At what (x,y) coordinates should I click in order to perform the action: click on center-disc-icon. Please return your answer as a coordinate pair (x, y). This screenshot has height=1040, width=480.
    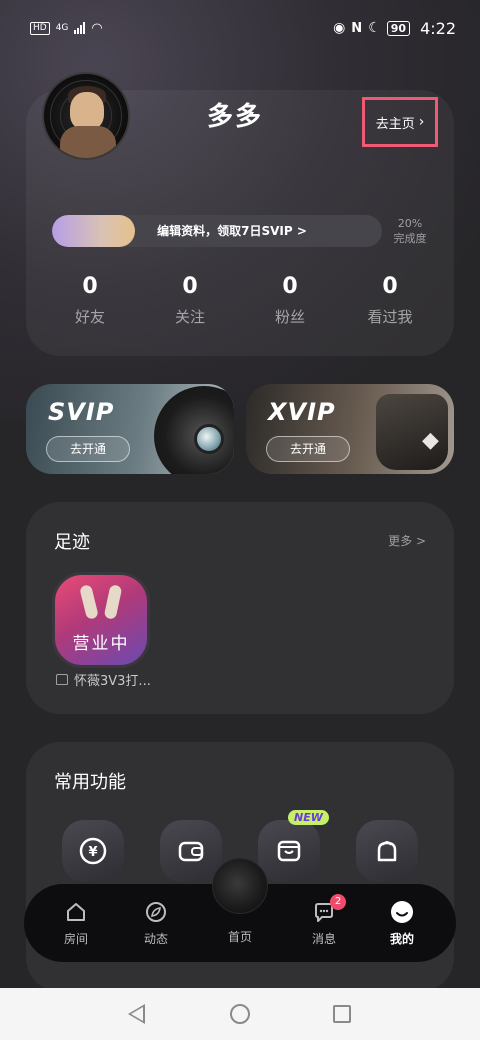
    Looking at the image, I should click on (240, 886).